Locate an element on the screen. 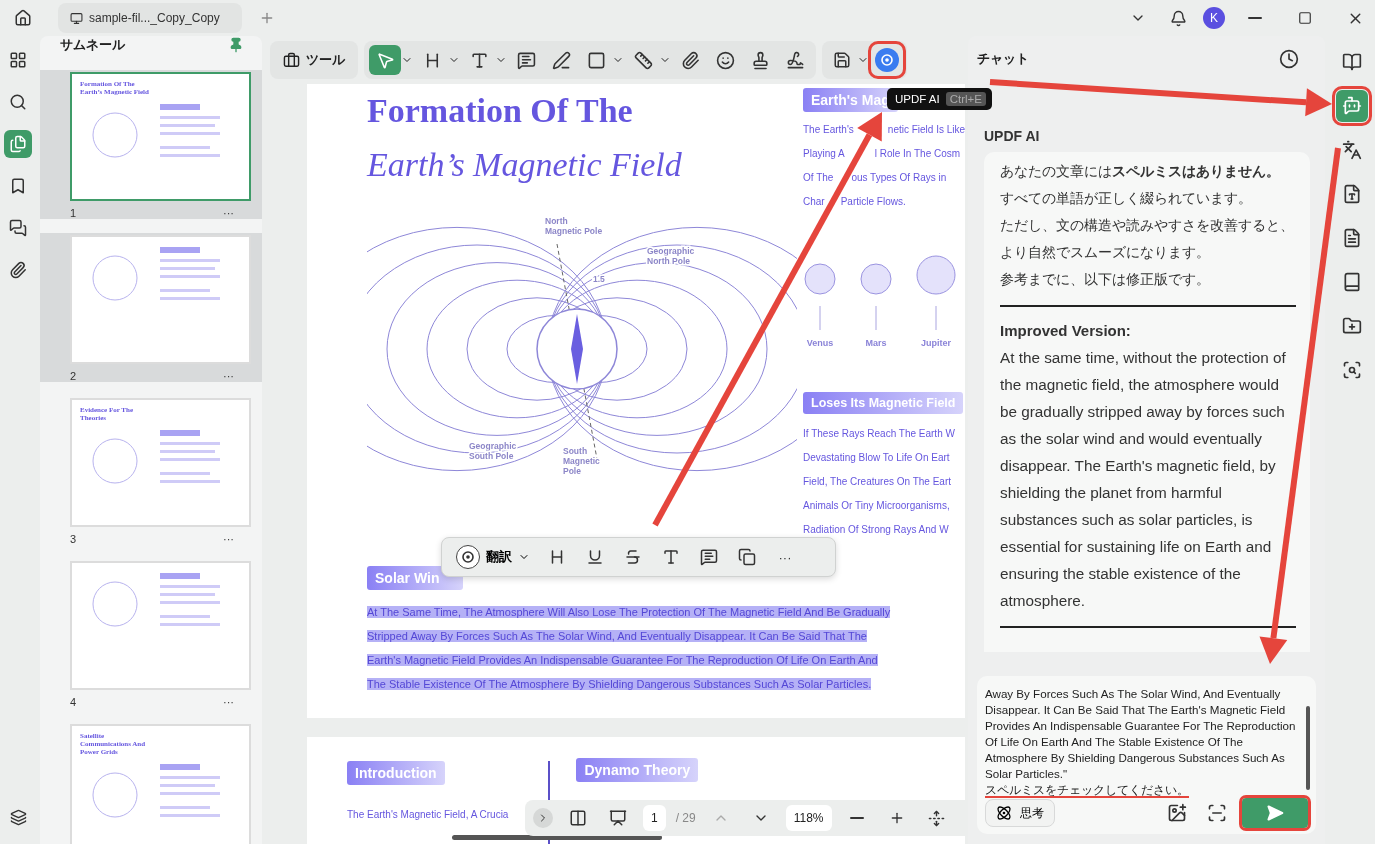  section-heading: Loses Its Magnetic Field is located at coordinates (883, 403).